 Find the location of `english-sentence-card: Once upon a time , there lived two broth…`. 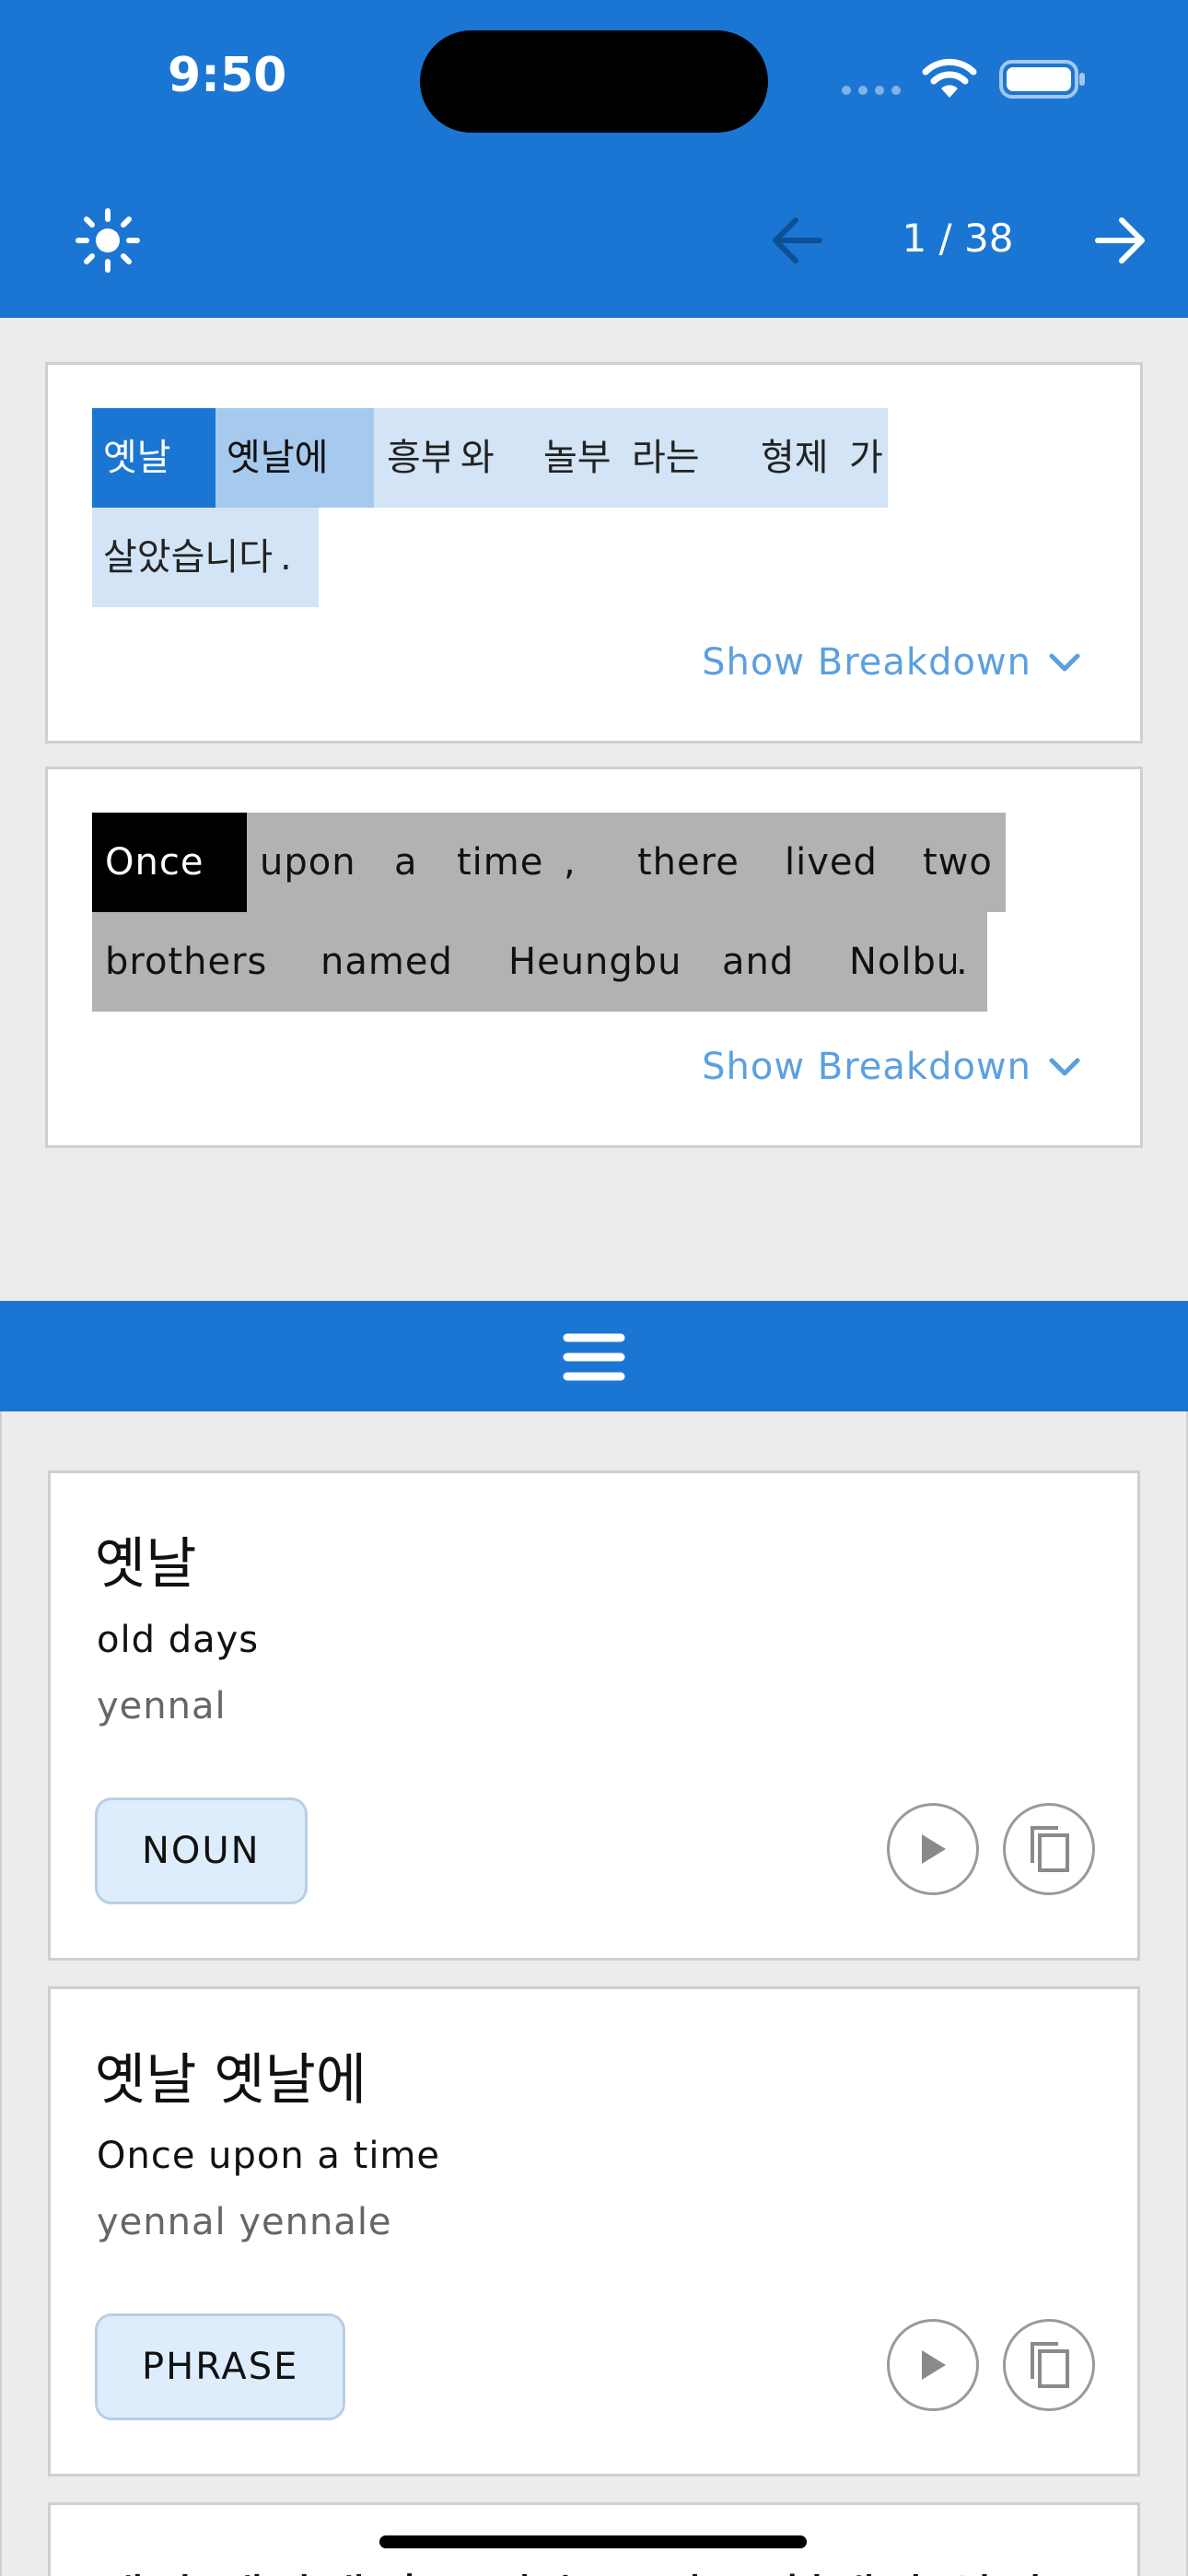

english-sentence-card: Once upon a time , there lived two broth… is located at coordinates (594, 957).